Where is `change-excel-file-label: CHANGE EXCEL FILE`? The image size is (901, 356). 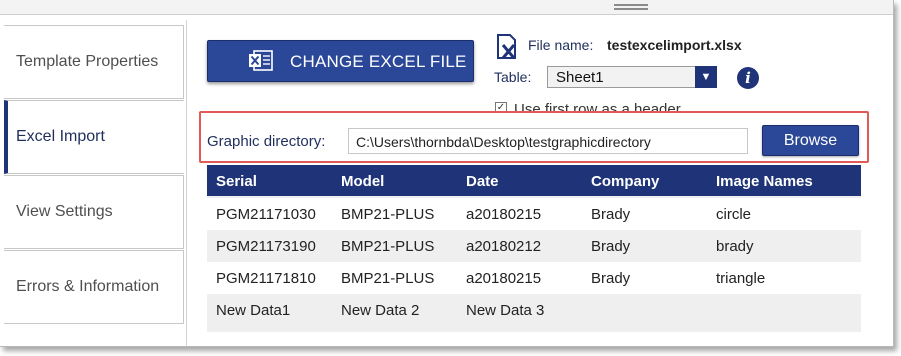 change-excel-file-label: CHANGE EXCEL FILE is located at coordinates (378, 61).